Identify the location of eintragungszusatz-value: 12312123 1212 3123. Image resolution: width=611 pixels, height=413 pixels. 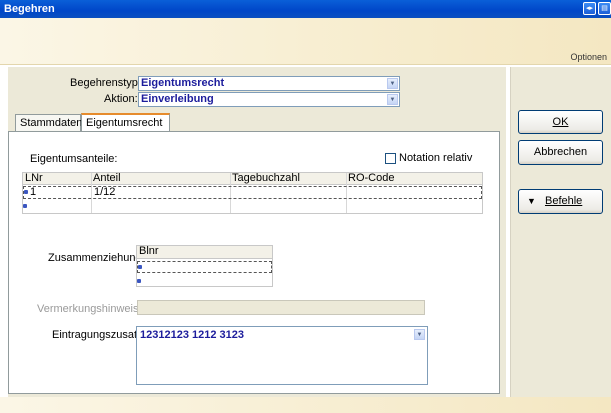
(192, 335).